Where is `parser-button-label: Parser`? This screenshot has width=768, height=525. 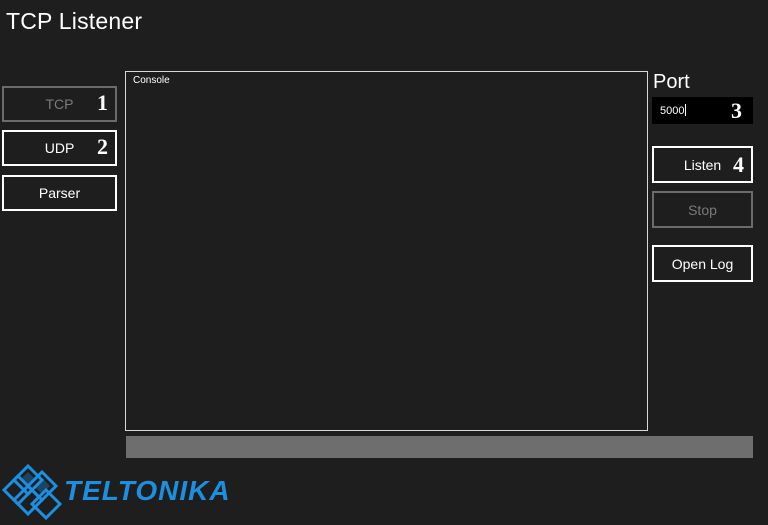
parser-button-label: Parser is located at coordinates (59, 193).